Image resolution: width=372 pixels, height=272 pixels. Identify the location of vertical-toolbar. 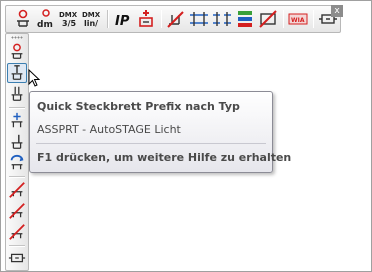
(17, 152).